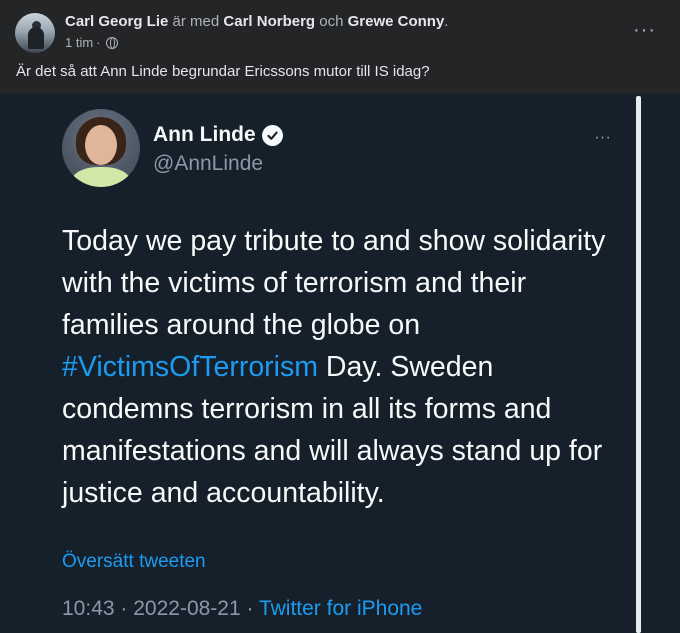 The height and width of the screenshot is (633, 680). I want to click on author-avatar, so click(35, 33).